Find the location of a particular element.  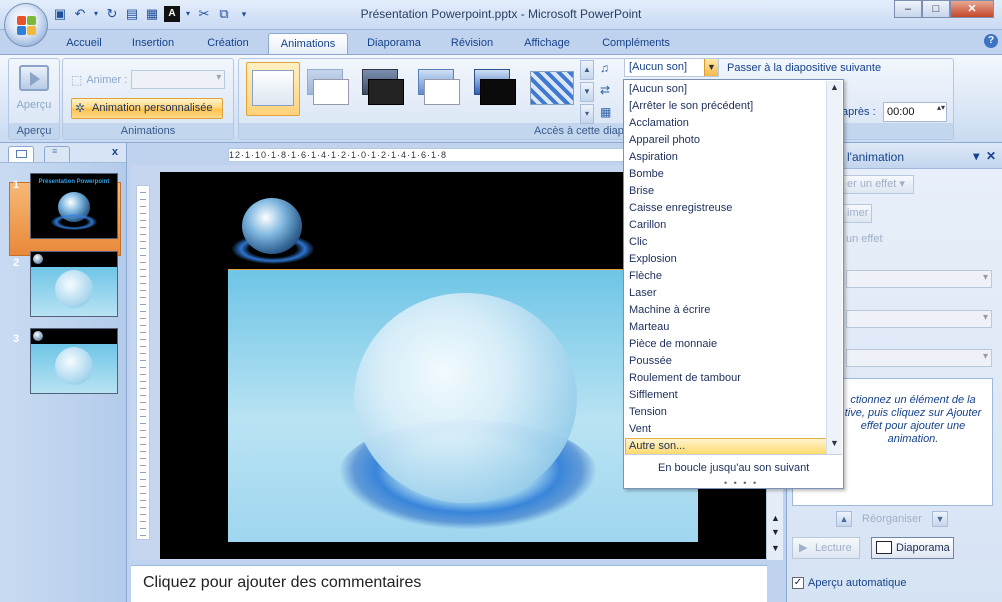

animer-select is located at coordinates (178, 79).